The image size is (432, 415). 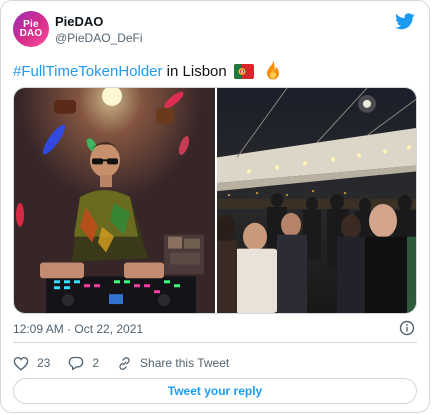 I want to click on twitter-bird-icon, so click(x=405, y=21).